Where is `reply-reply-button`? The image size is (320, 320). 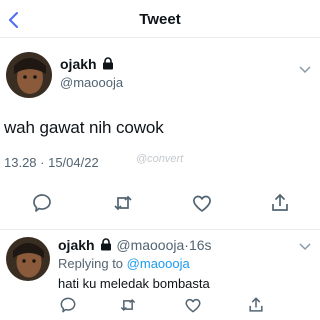
reply-reply-button is located at coordinates (68, 305).